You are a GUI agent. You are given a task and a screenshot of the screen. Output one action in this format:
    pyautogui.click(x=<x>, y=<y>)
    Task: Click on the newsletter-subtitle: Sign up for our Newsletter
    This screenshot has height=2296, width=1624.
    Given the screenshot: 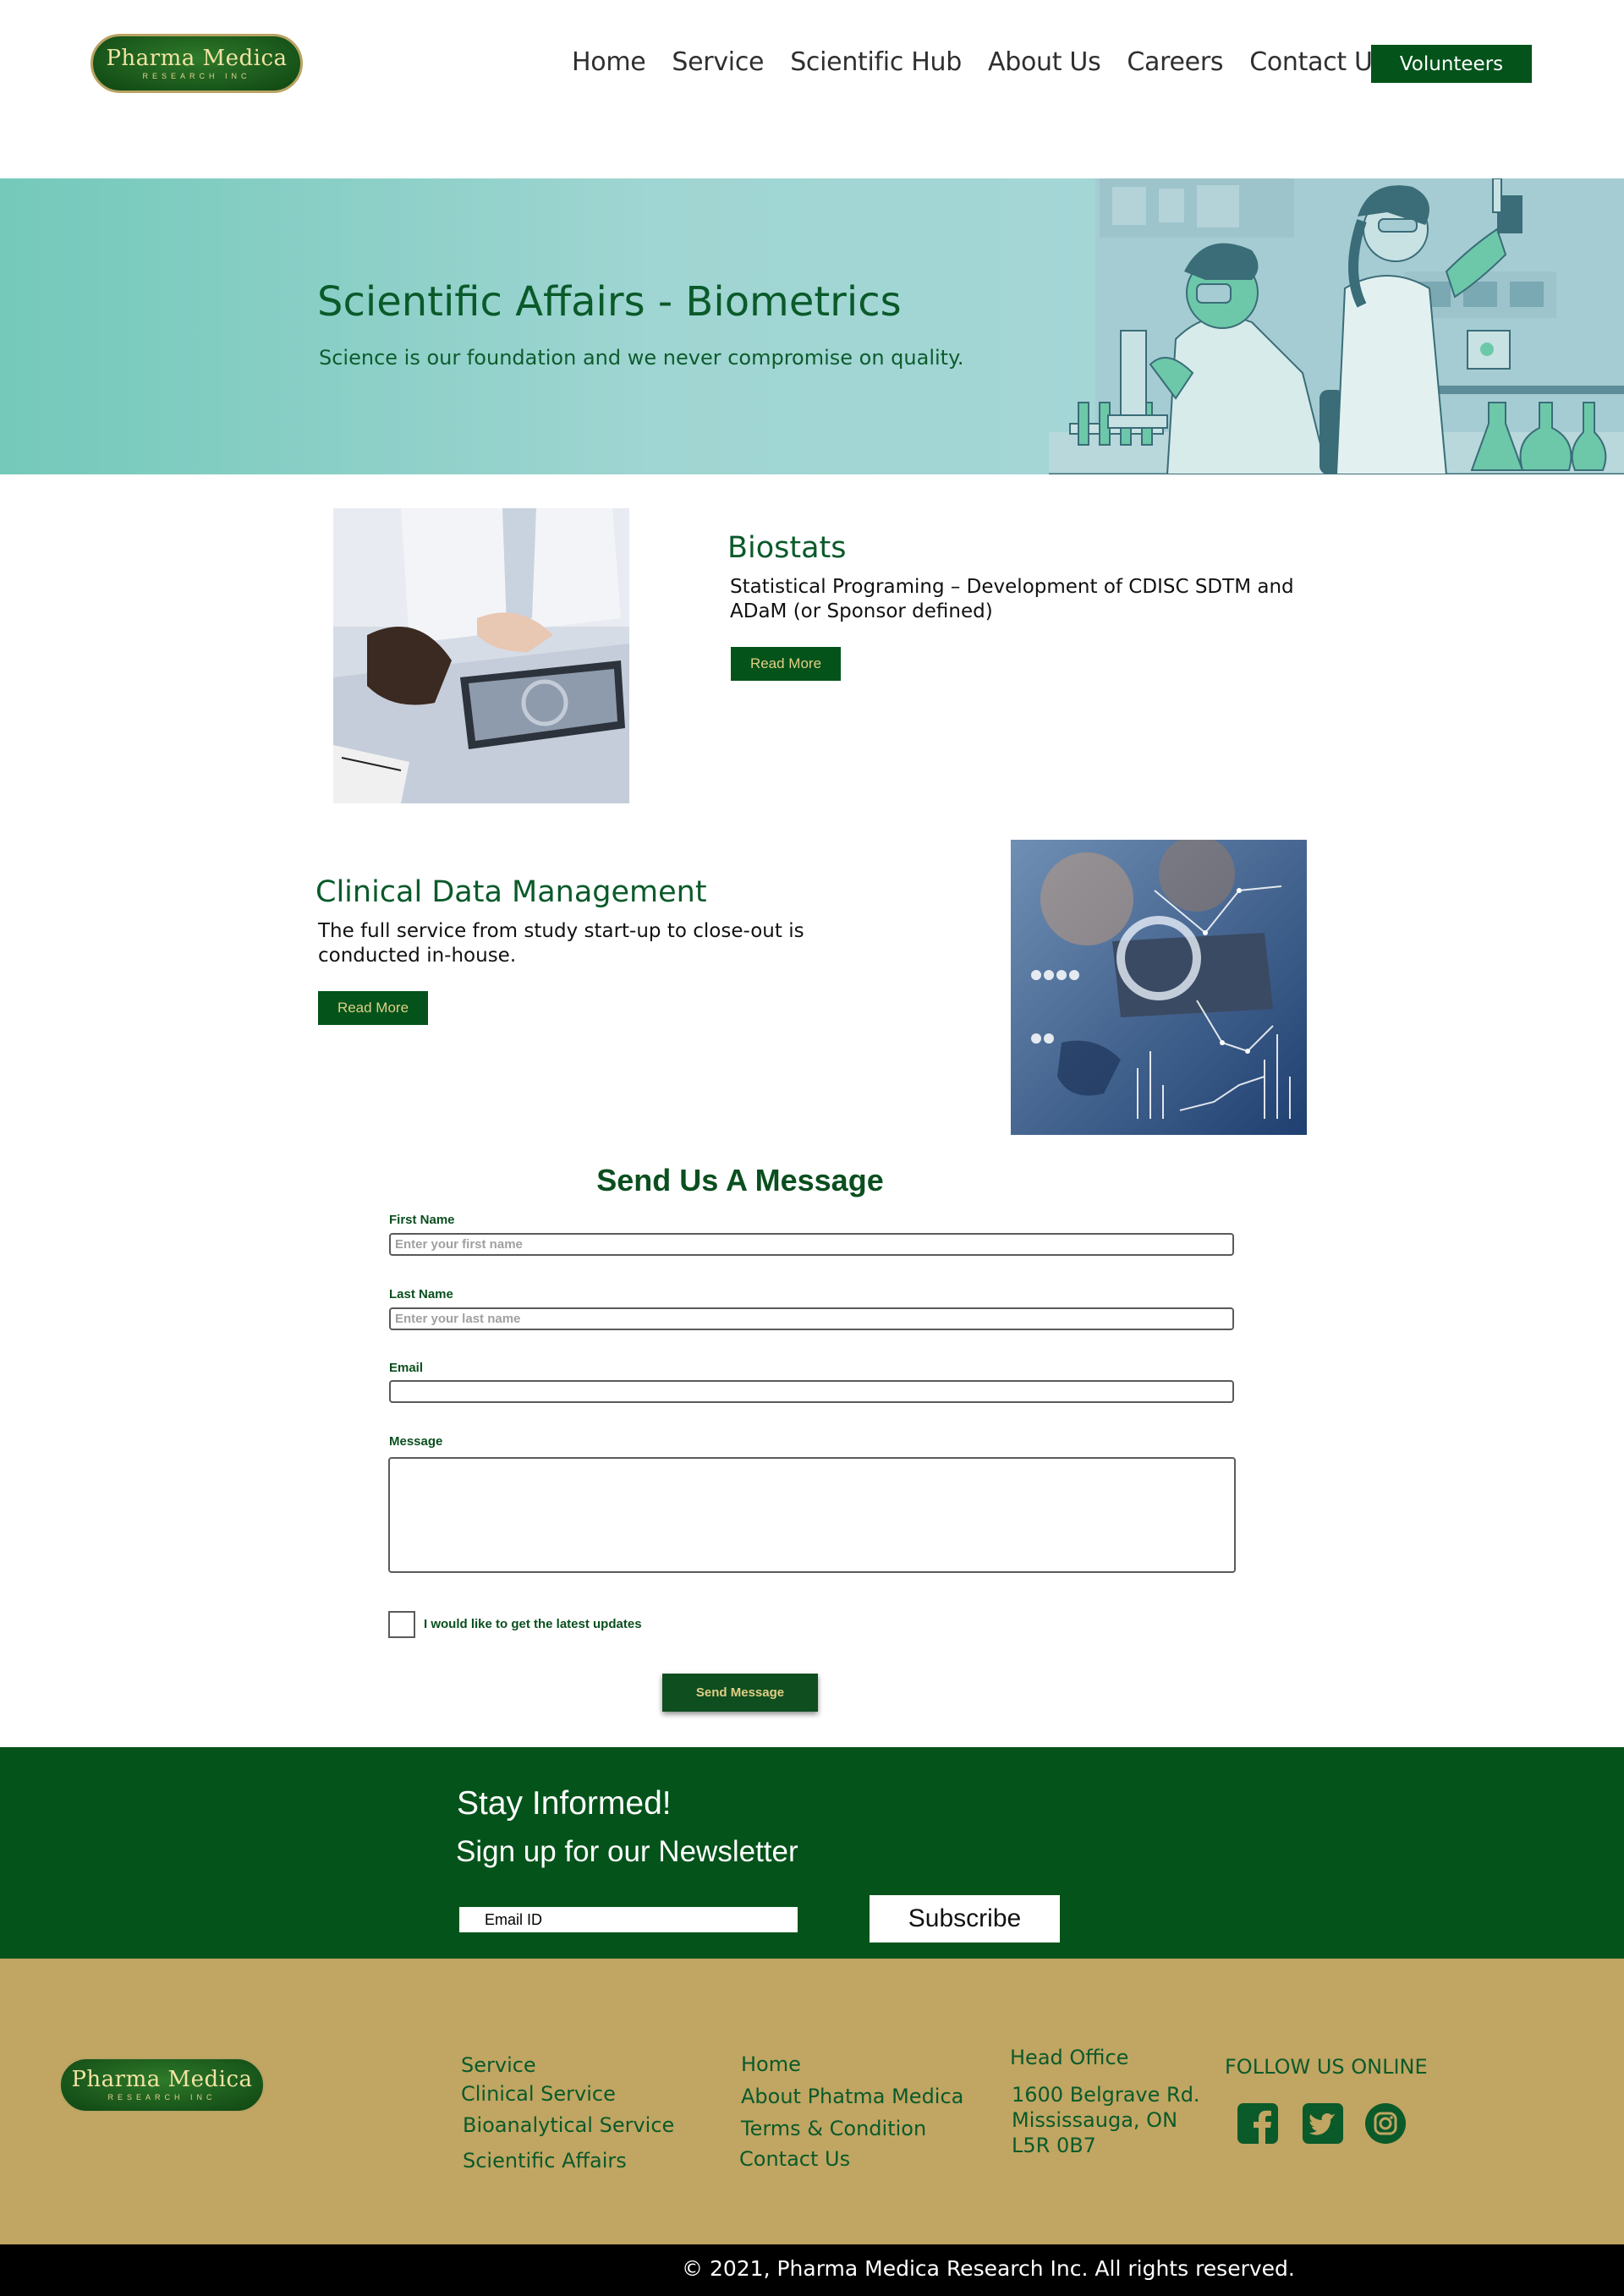 What is the action you would take?
    pyautogui.click(x=627, y=1852)
    